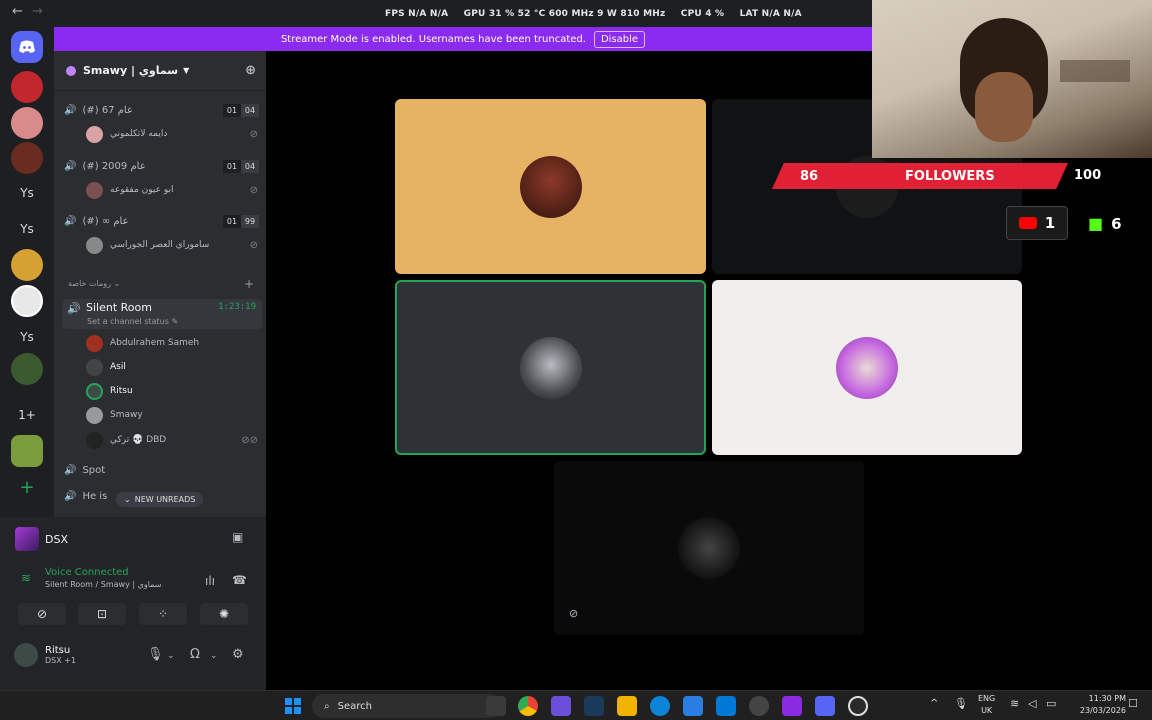 The width and height of the screenshot is (1152, 720). What do you see at coordinates (564, 14) in the screenshot?
I see `gpu-readout: GPU 31 % 52 °C 600 MHz 9 W 810 MHz` at bounding box center [564, 14].